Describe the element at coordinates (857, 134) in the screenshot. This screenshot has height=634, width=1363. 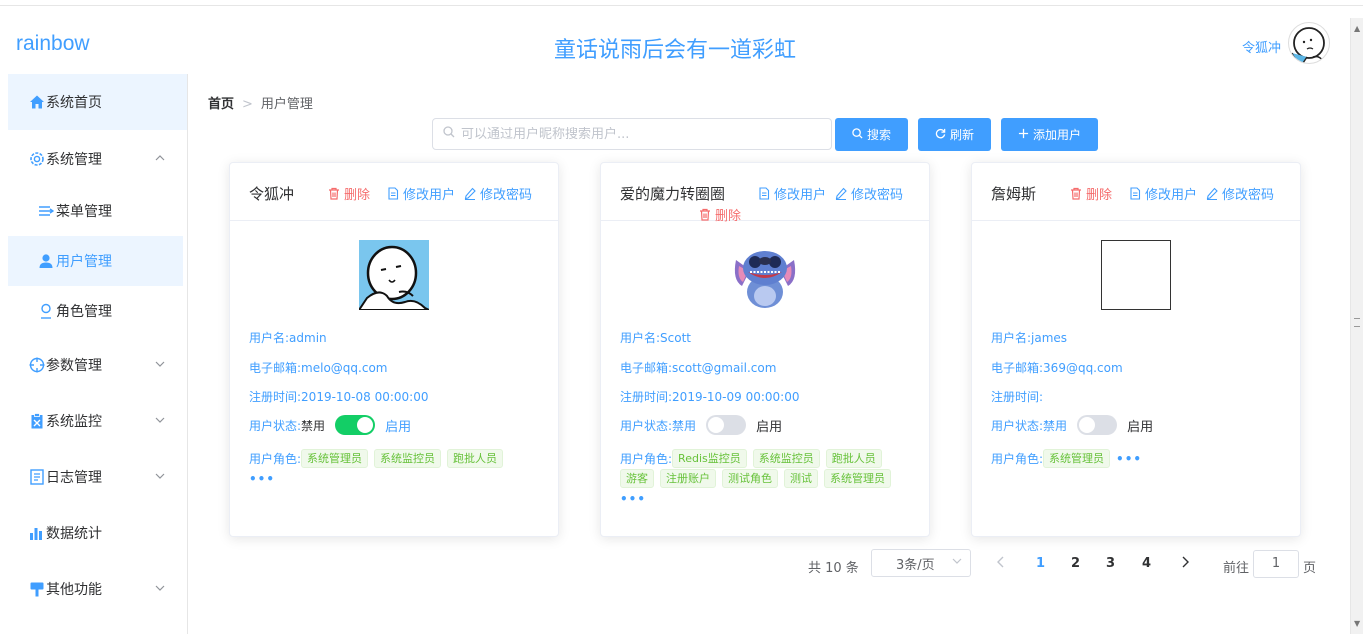
I see `search-icon` at that location.